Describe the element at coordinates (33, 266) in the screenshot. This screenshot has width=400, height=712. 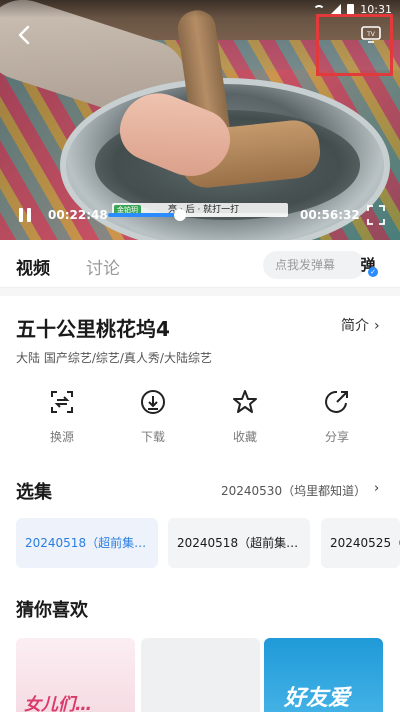
I see `tab-video: 视频` at that location.